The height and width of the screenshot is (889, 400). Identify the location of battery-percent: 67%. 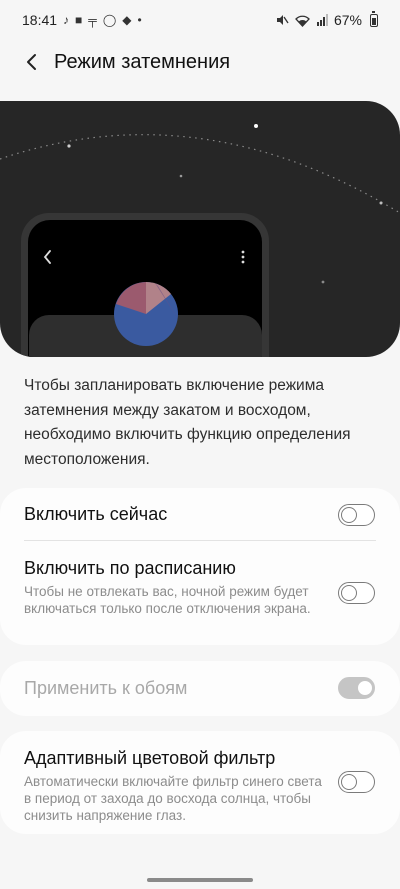
(347, 20).